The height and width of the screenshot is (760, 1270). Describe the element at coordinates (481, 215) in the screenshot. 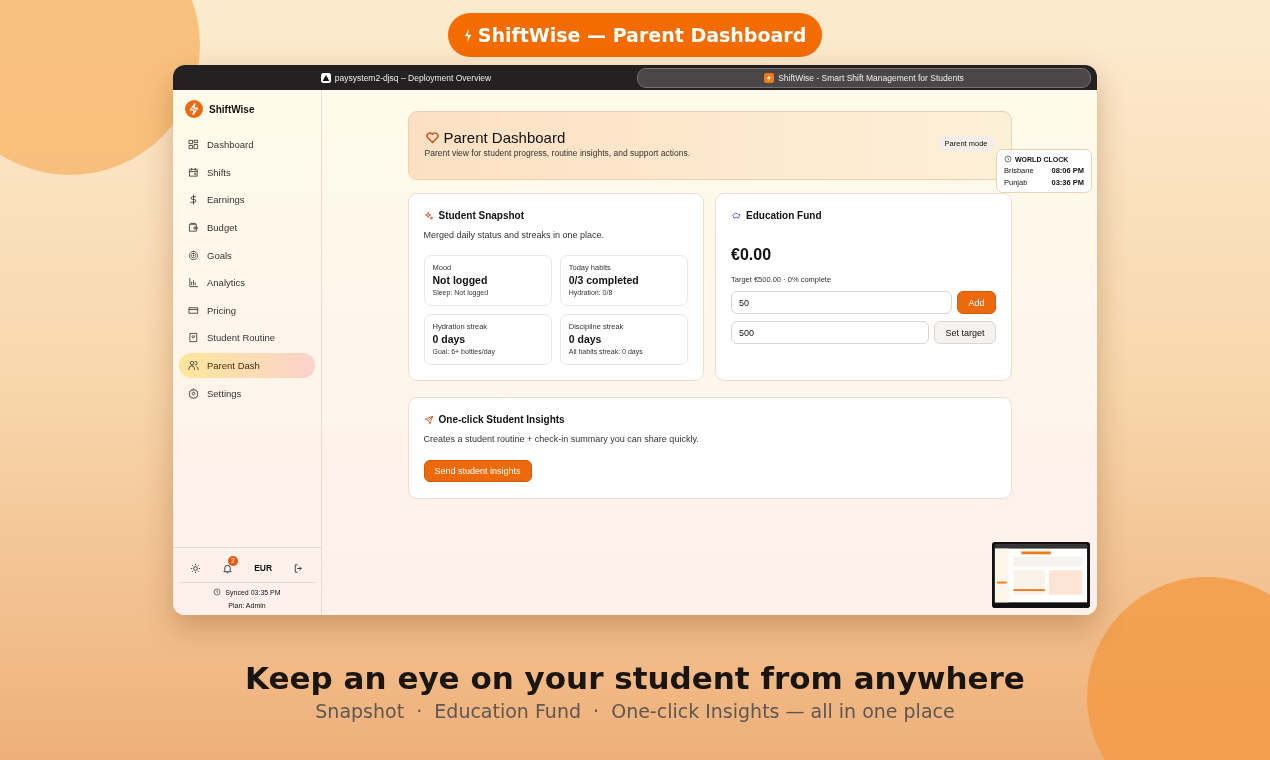

I see `card-title: Student Snapshot` at that location.